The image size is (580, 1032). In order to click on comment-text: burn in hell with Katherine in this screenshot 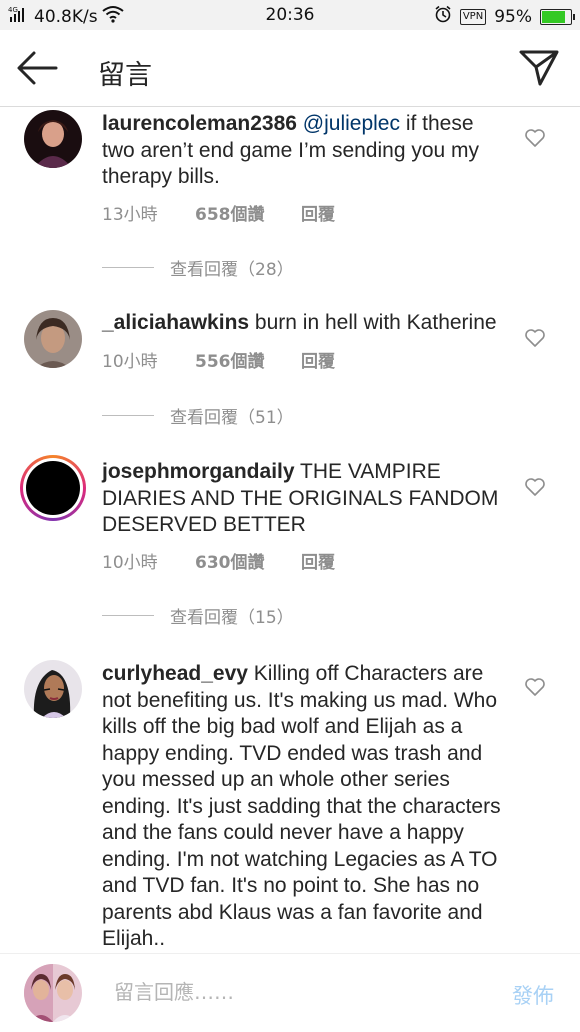, I will do `click(373, 322)`.